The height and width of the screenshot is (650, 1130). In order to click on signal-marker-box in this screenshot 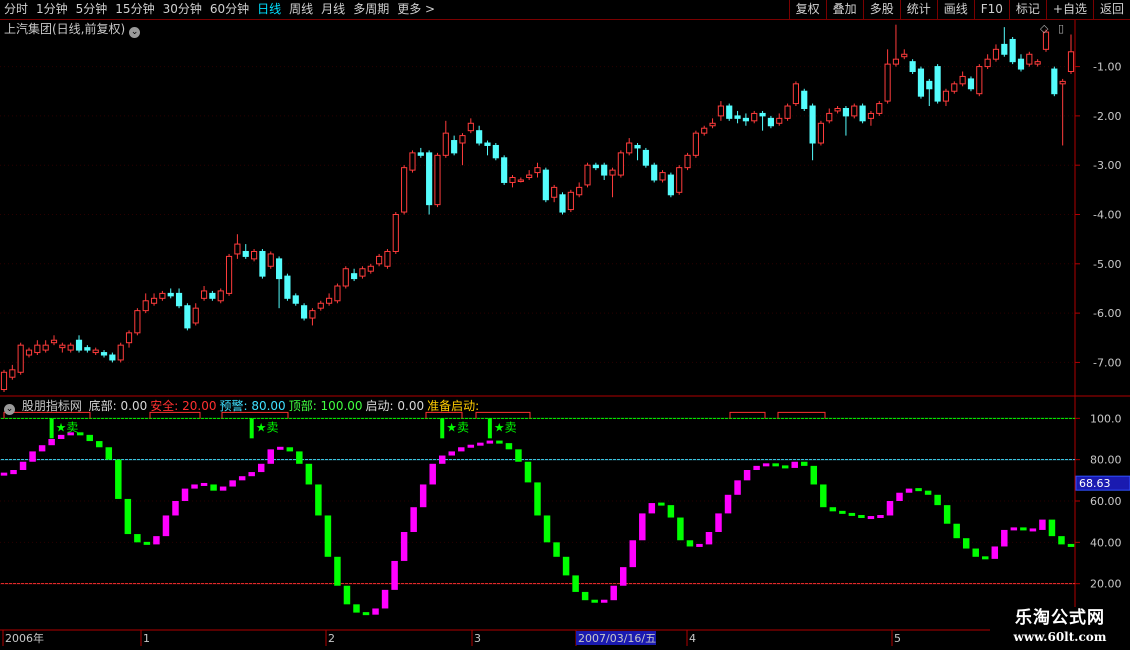, I will do `click(801, 415)`.